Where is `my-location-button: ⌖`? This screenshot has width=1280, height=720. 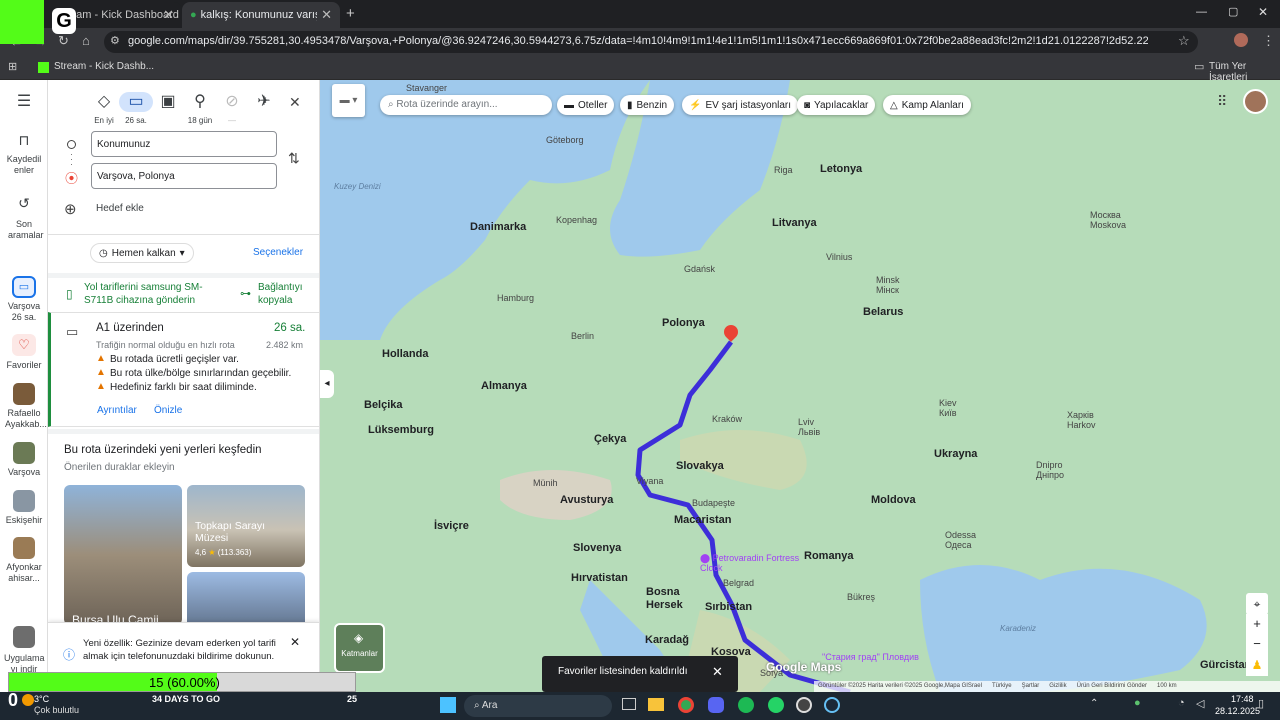 my-location-button: ⌖ is located at coordinates (1257, 604).